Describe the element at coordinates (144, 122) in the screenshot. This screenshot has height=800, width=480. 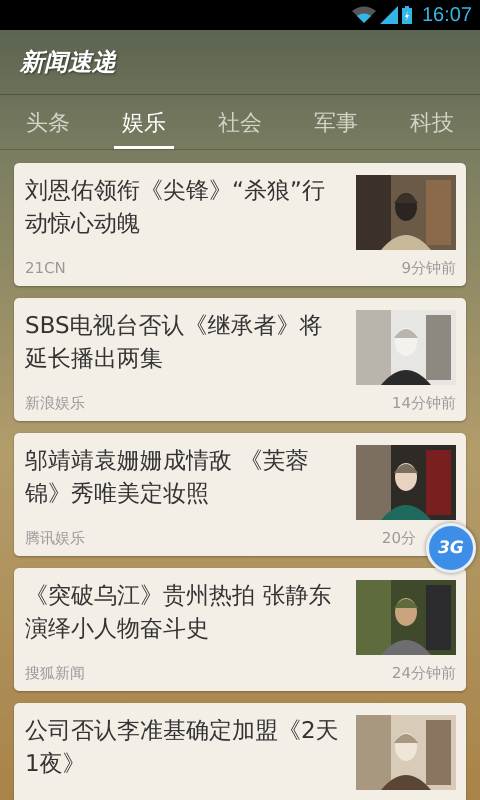
I see `category-tab: 娱乐` at that location.